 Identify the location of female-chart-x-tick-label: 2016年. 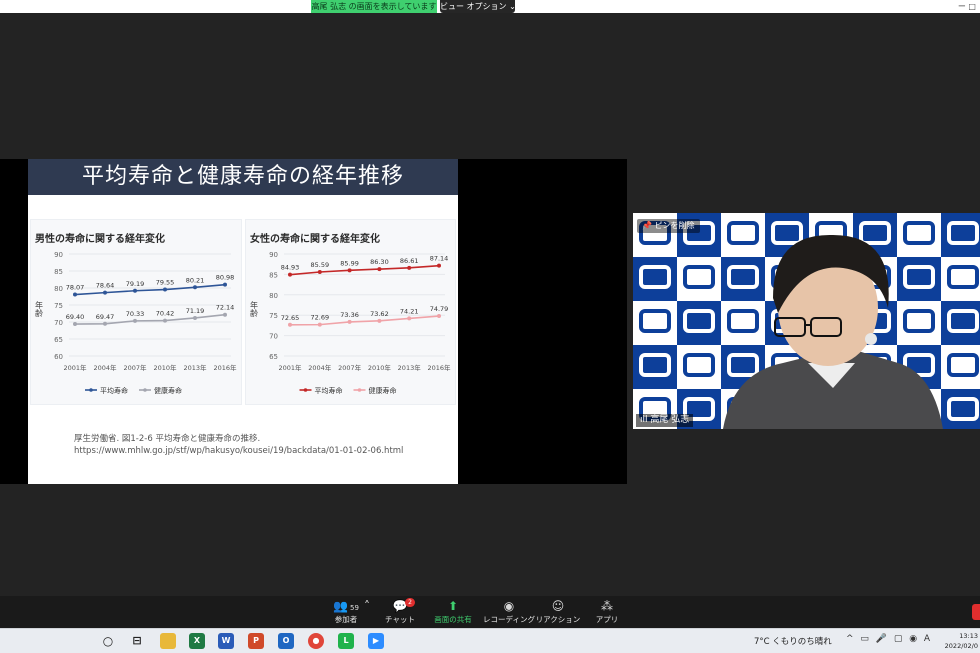
(439, 367).